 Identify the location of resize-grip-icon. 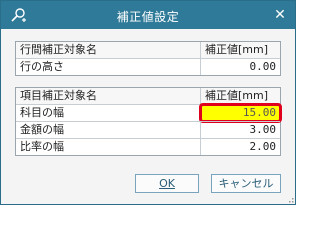
(290, 199).